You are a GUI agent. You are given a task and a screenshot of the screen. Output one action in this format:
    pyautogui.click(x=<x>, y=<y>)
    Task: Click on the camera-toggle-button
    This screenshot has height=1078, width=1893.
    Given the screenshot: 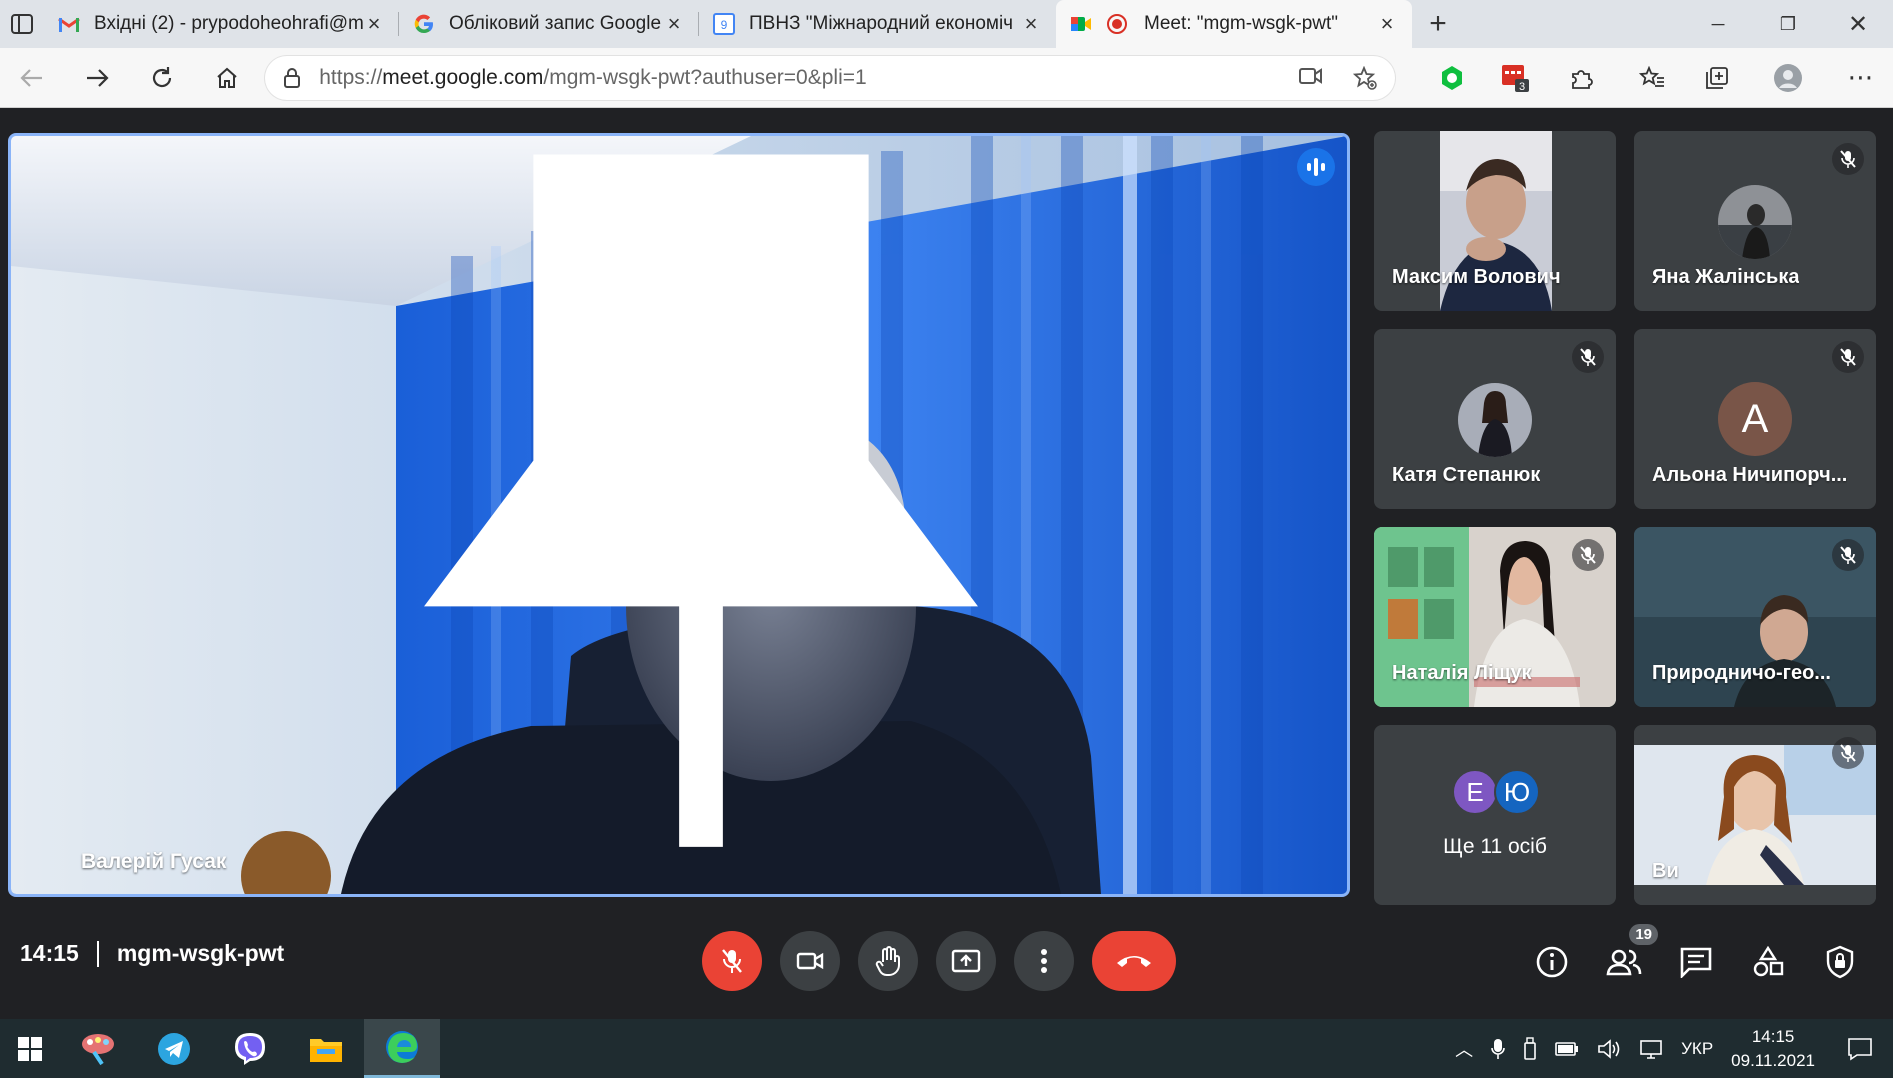 What is the action you would take?
    pyautogui.click(x=810, y=961)
    